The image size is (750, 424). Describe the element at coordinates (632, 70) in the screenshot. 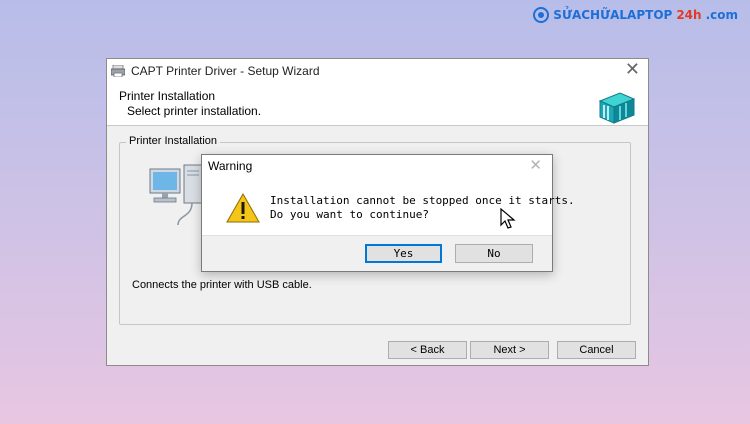

I see `window-close-icon: ✕` at that location.